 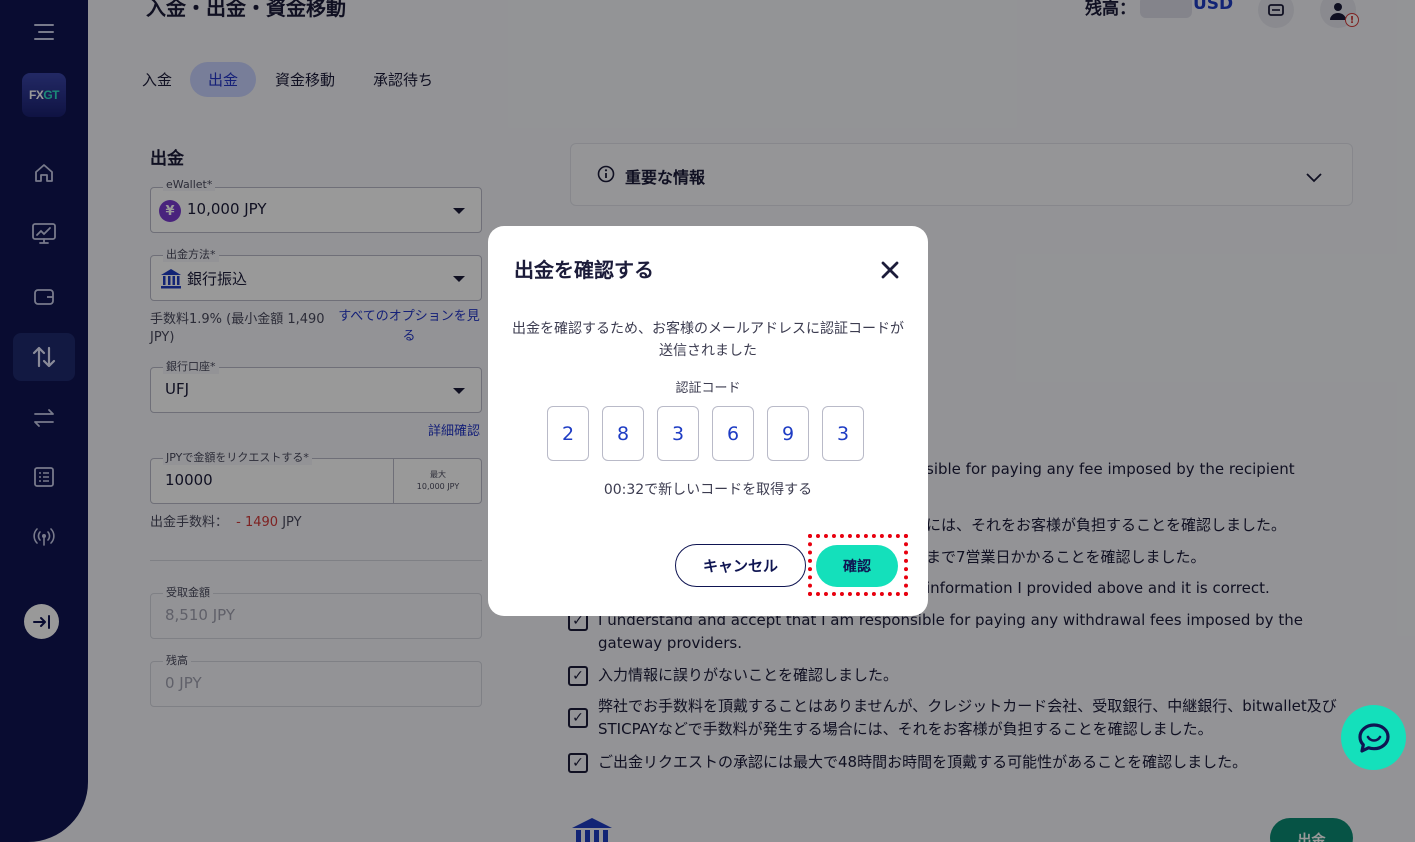 What do you see at coordinates (568, 433) in the screenshot?
I see `code-digit-input: 2` at bounding box center [568, 433].